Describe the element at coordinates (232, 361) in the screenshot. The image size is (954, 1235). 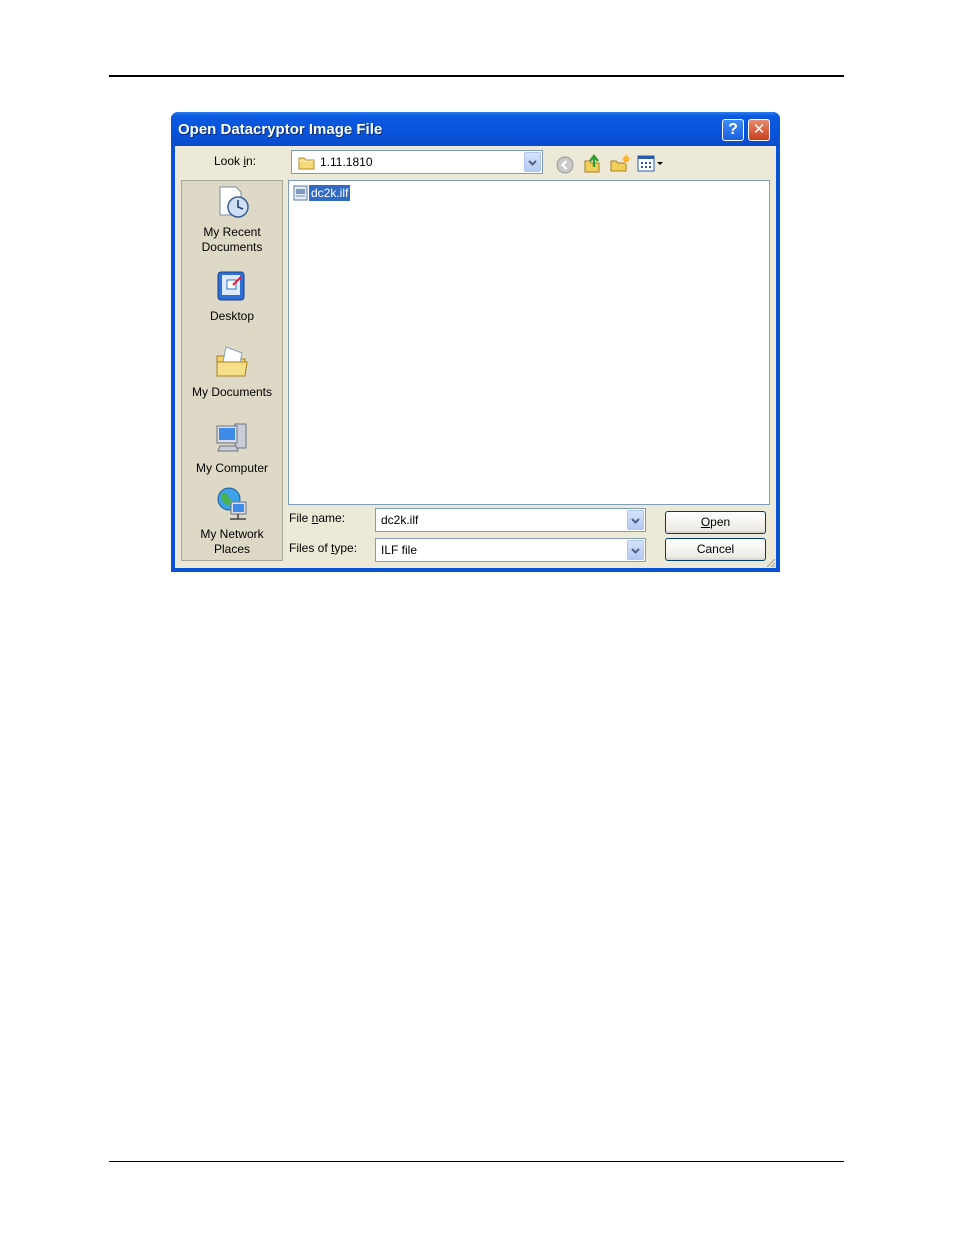
I see `my-documents-icon` at that location.